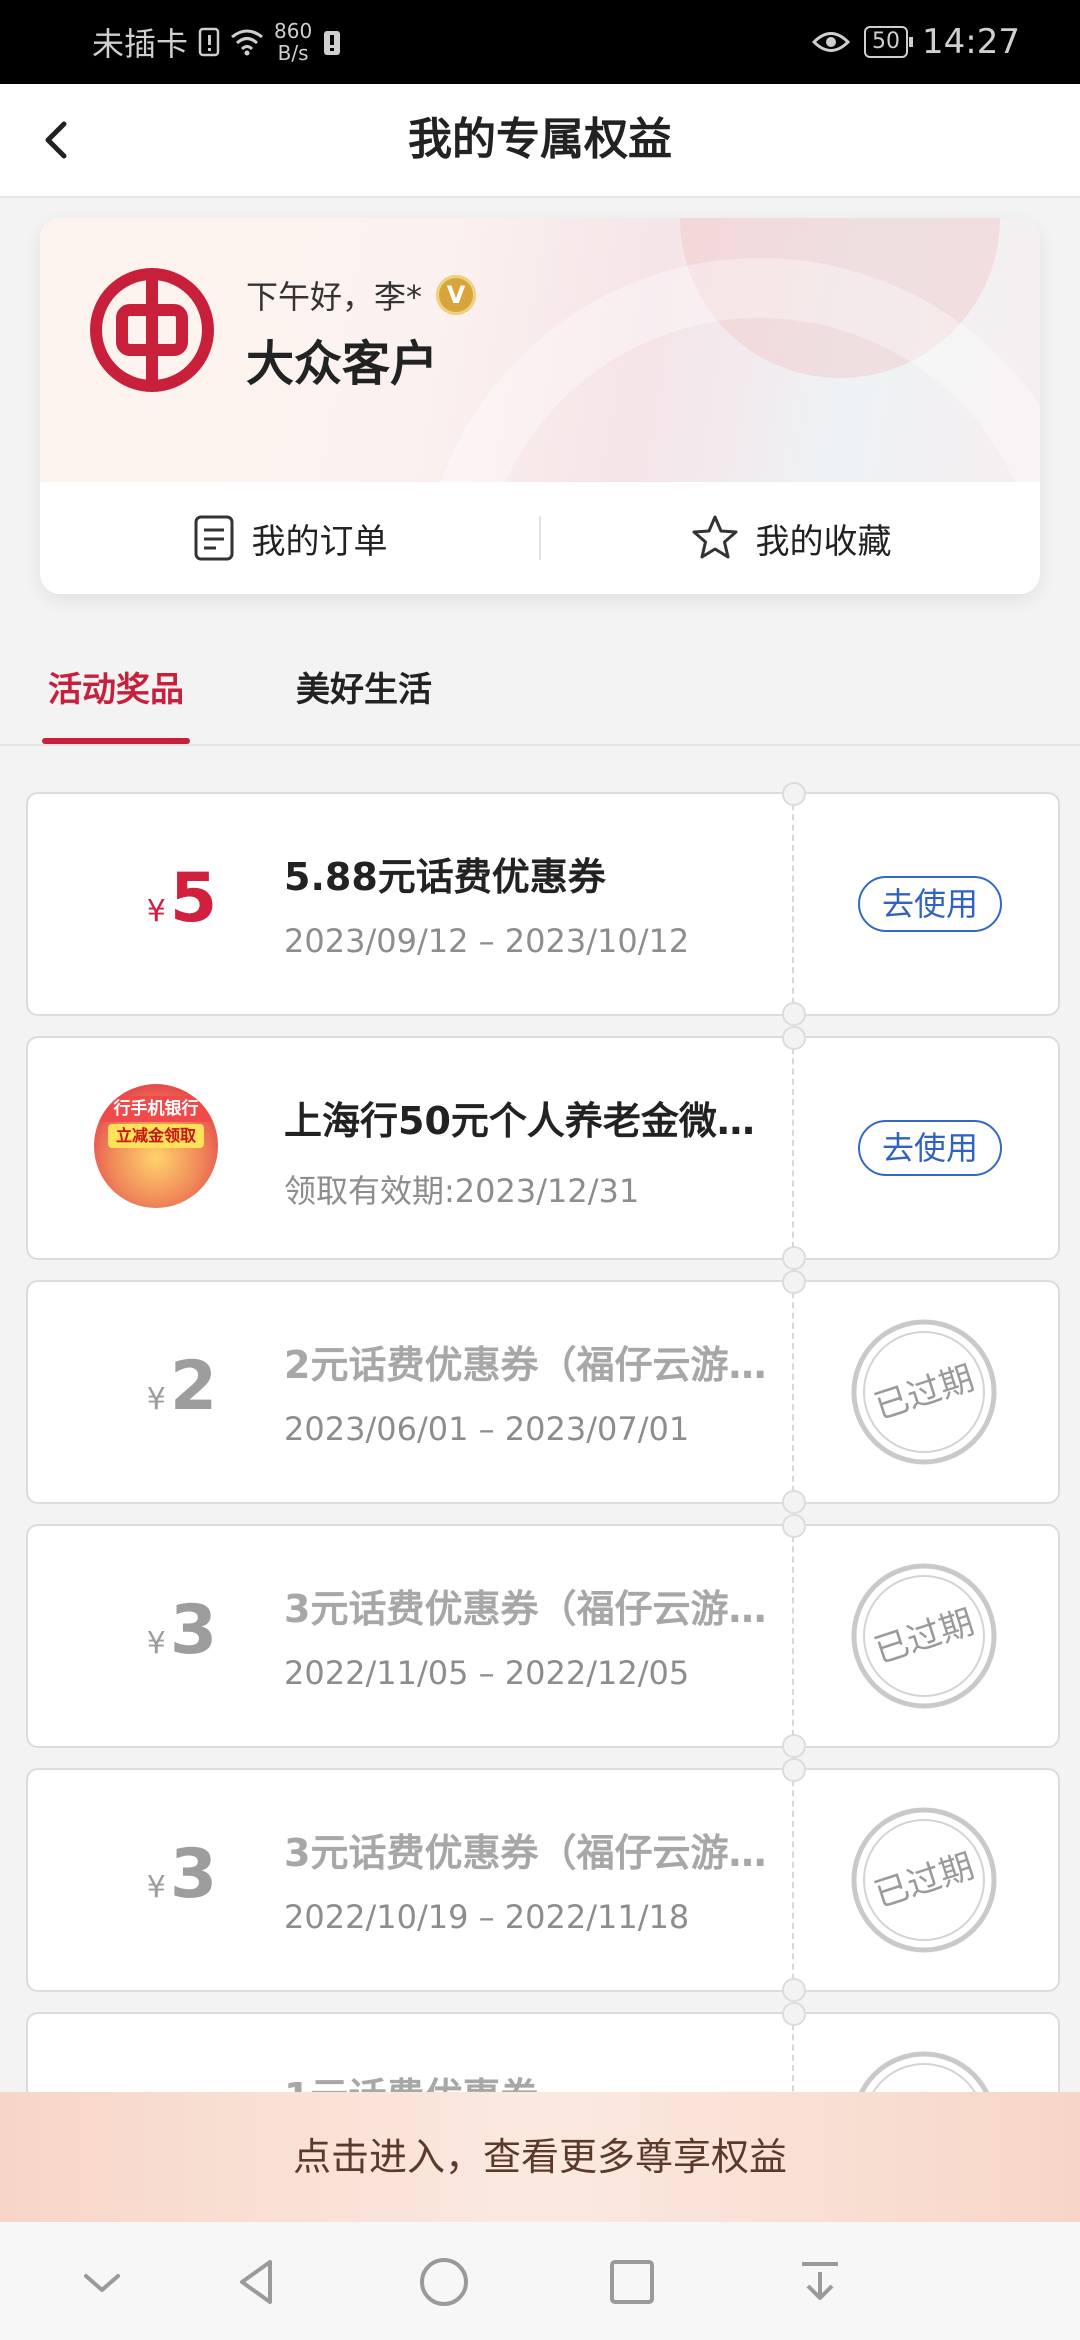 This screenshot has width=1080, height=2340. What do you see at coordinates (540, 2281) in the screenshot?
I see `system-nav-bar` at bounding box center [540, 2281].